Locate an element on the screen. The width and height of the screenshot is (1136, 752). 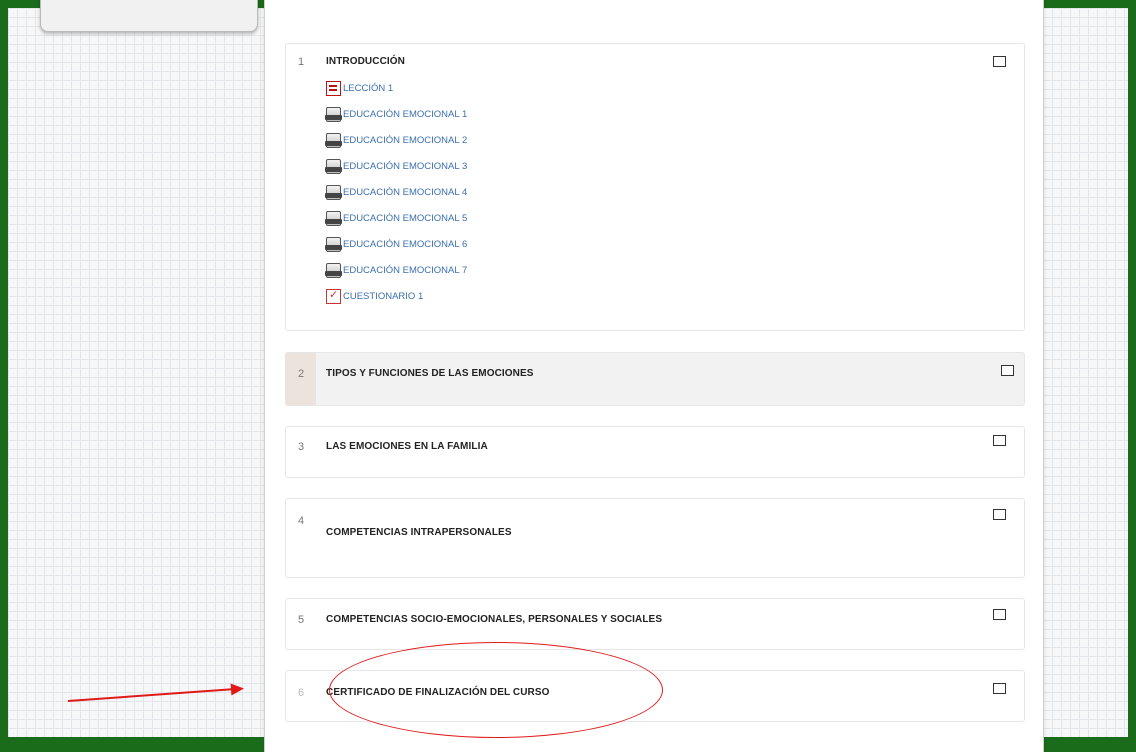
activity-resource-3: EDUCACIÓN EMOCIONAL 3 is located at coordinates (396, 166).